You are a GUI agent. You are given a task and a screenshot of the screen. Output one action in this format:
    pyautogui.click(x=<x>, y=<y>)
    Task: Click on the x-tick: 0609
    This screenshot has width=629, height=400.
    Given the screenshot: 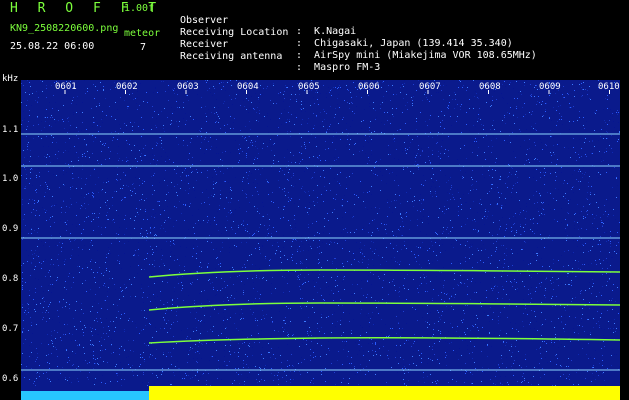 What is the action you would take?
    pyautogui.click(x=550, y=87)
    